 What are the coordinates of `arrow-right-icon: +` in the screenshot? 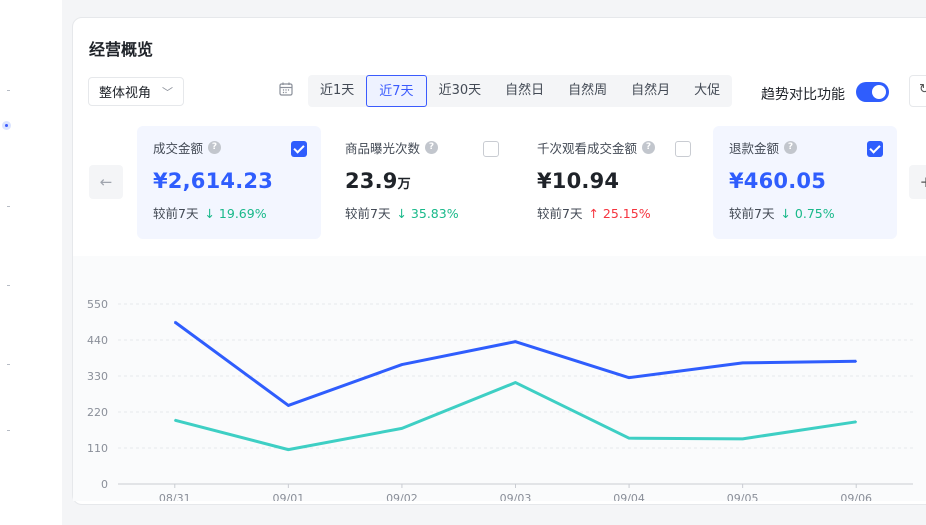 It's located at (922, 182).